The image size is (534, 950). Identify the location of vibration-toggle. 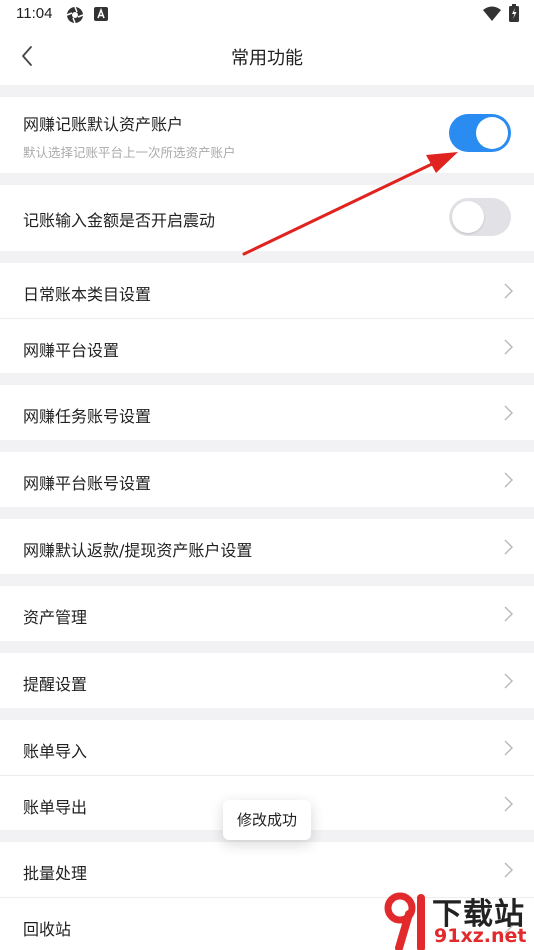
(480, 217).